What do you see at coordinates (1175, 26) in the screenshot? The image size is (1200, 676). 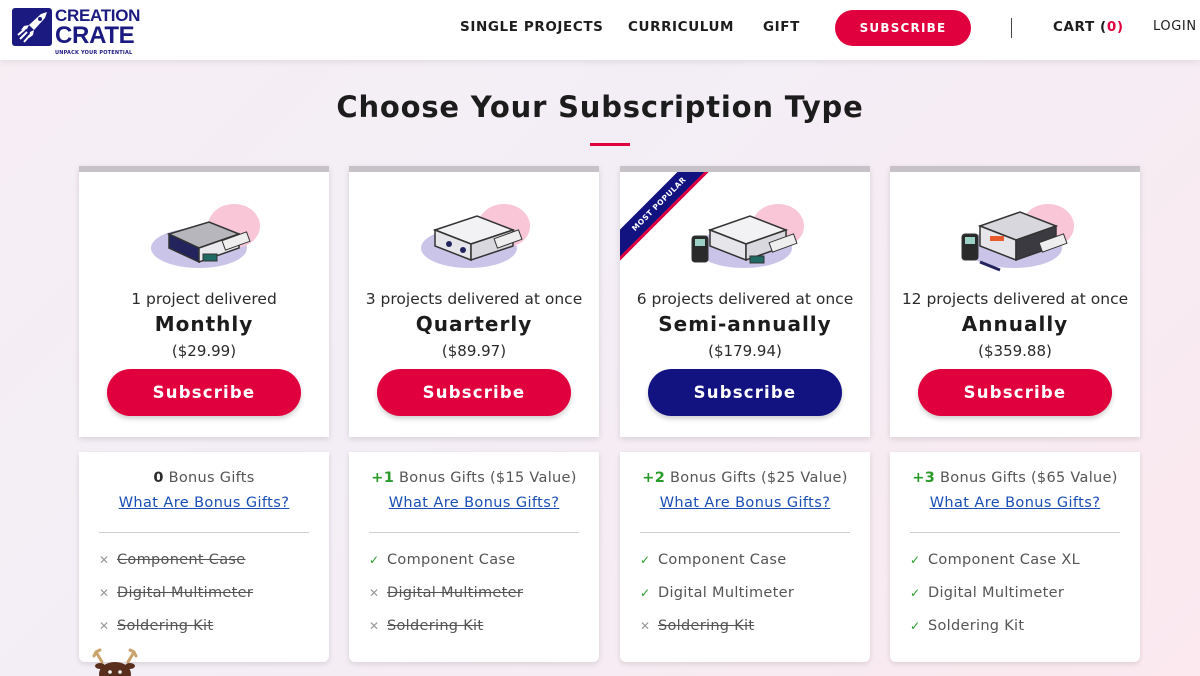 I see `nav-login: LOGIN` at bounding box center [1175, 26].